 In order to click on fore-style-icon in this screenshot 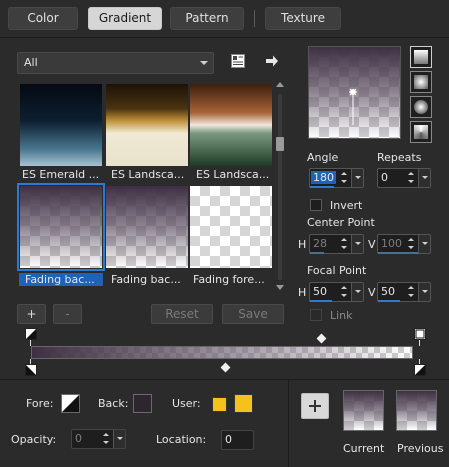, I will do `click(70, 403)`.